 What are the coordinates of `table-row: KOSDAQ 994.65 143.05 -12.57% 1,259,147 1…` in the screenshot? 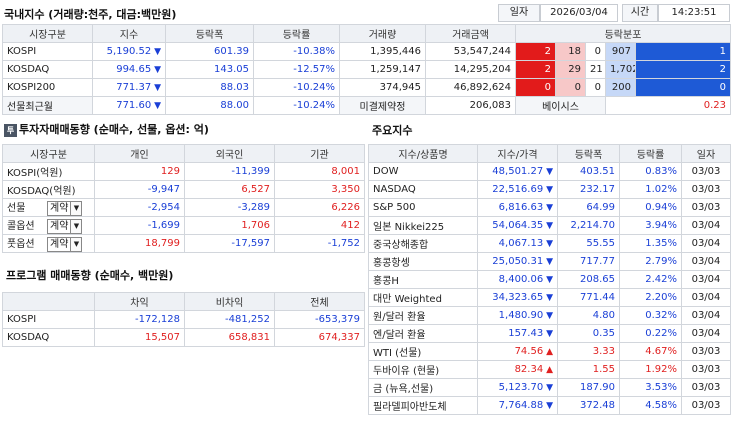 It's located at (367, 69).